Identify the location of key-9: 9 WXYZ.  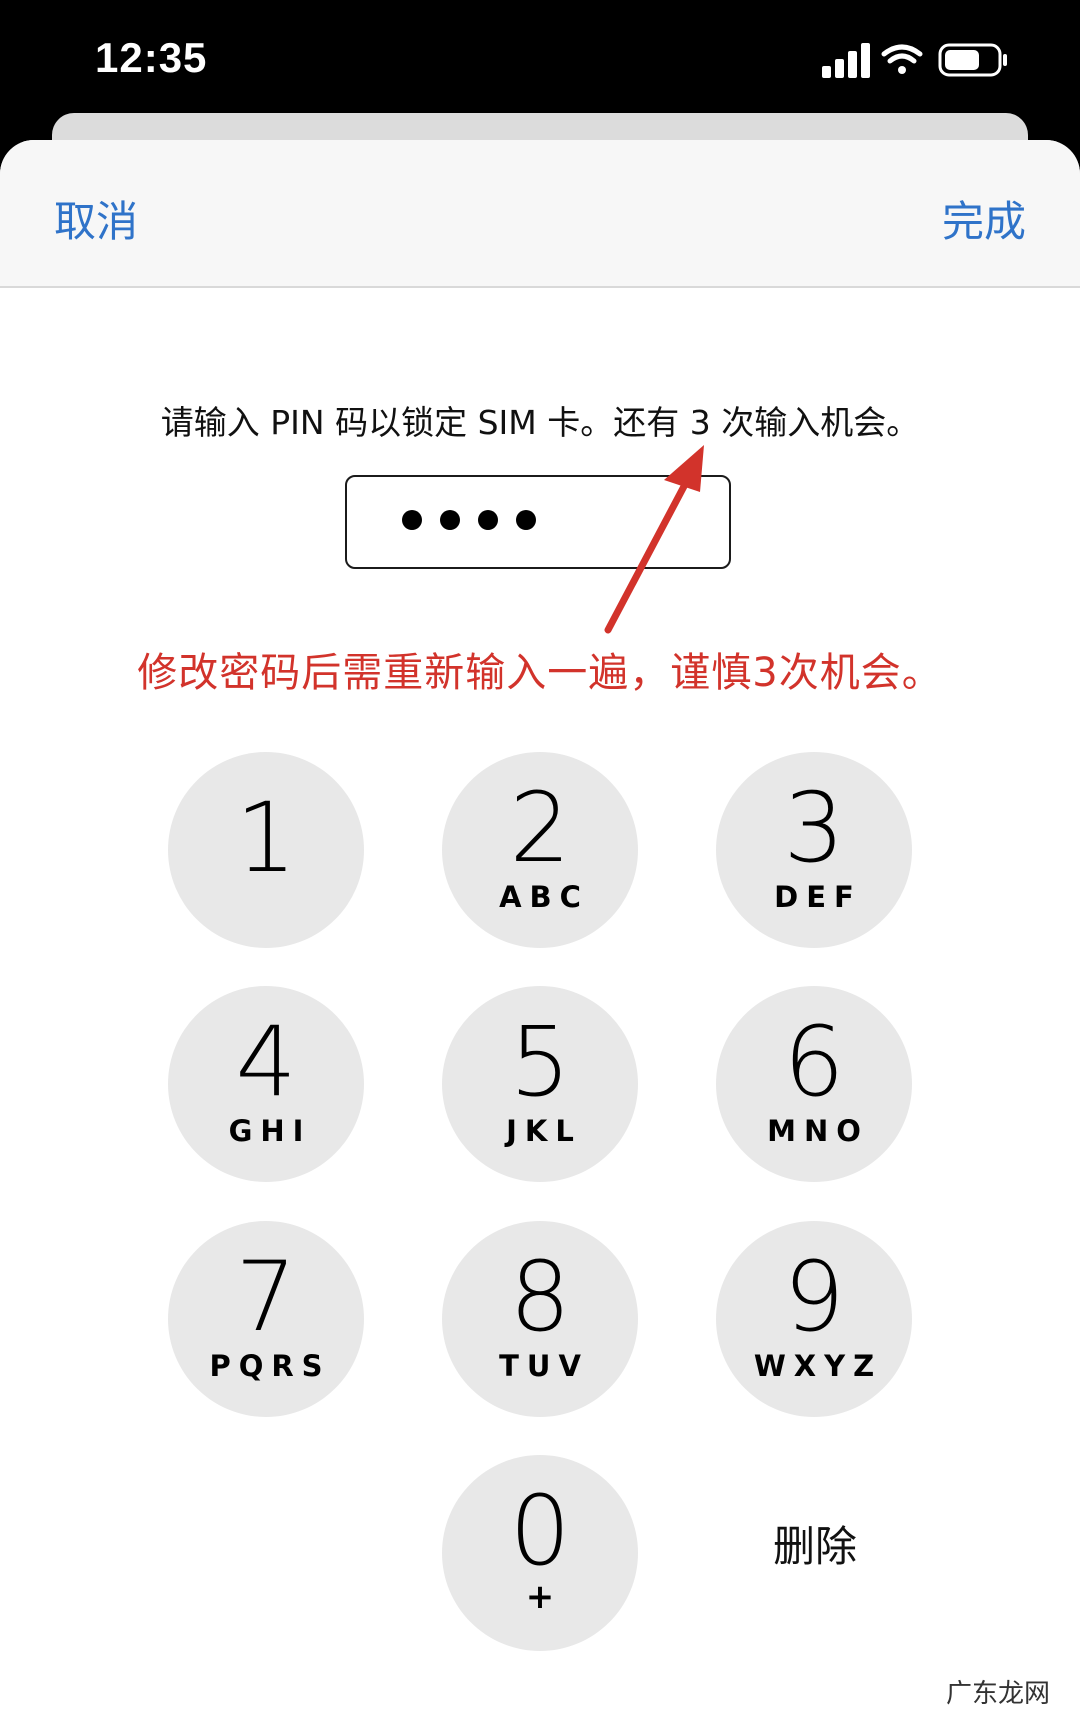
(814, 1319).